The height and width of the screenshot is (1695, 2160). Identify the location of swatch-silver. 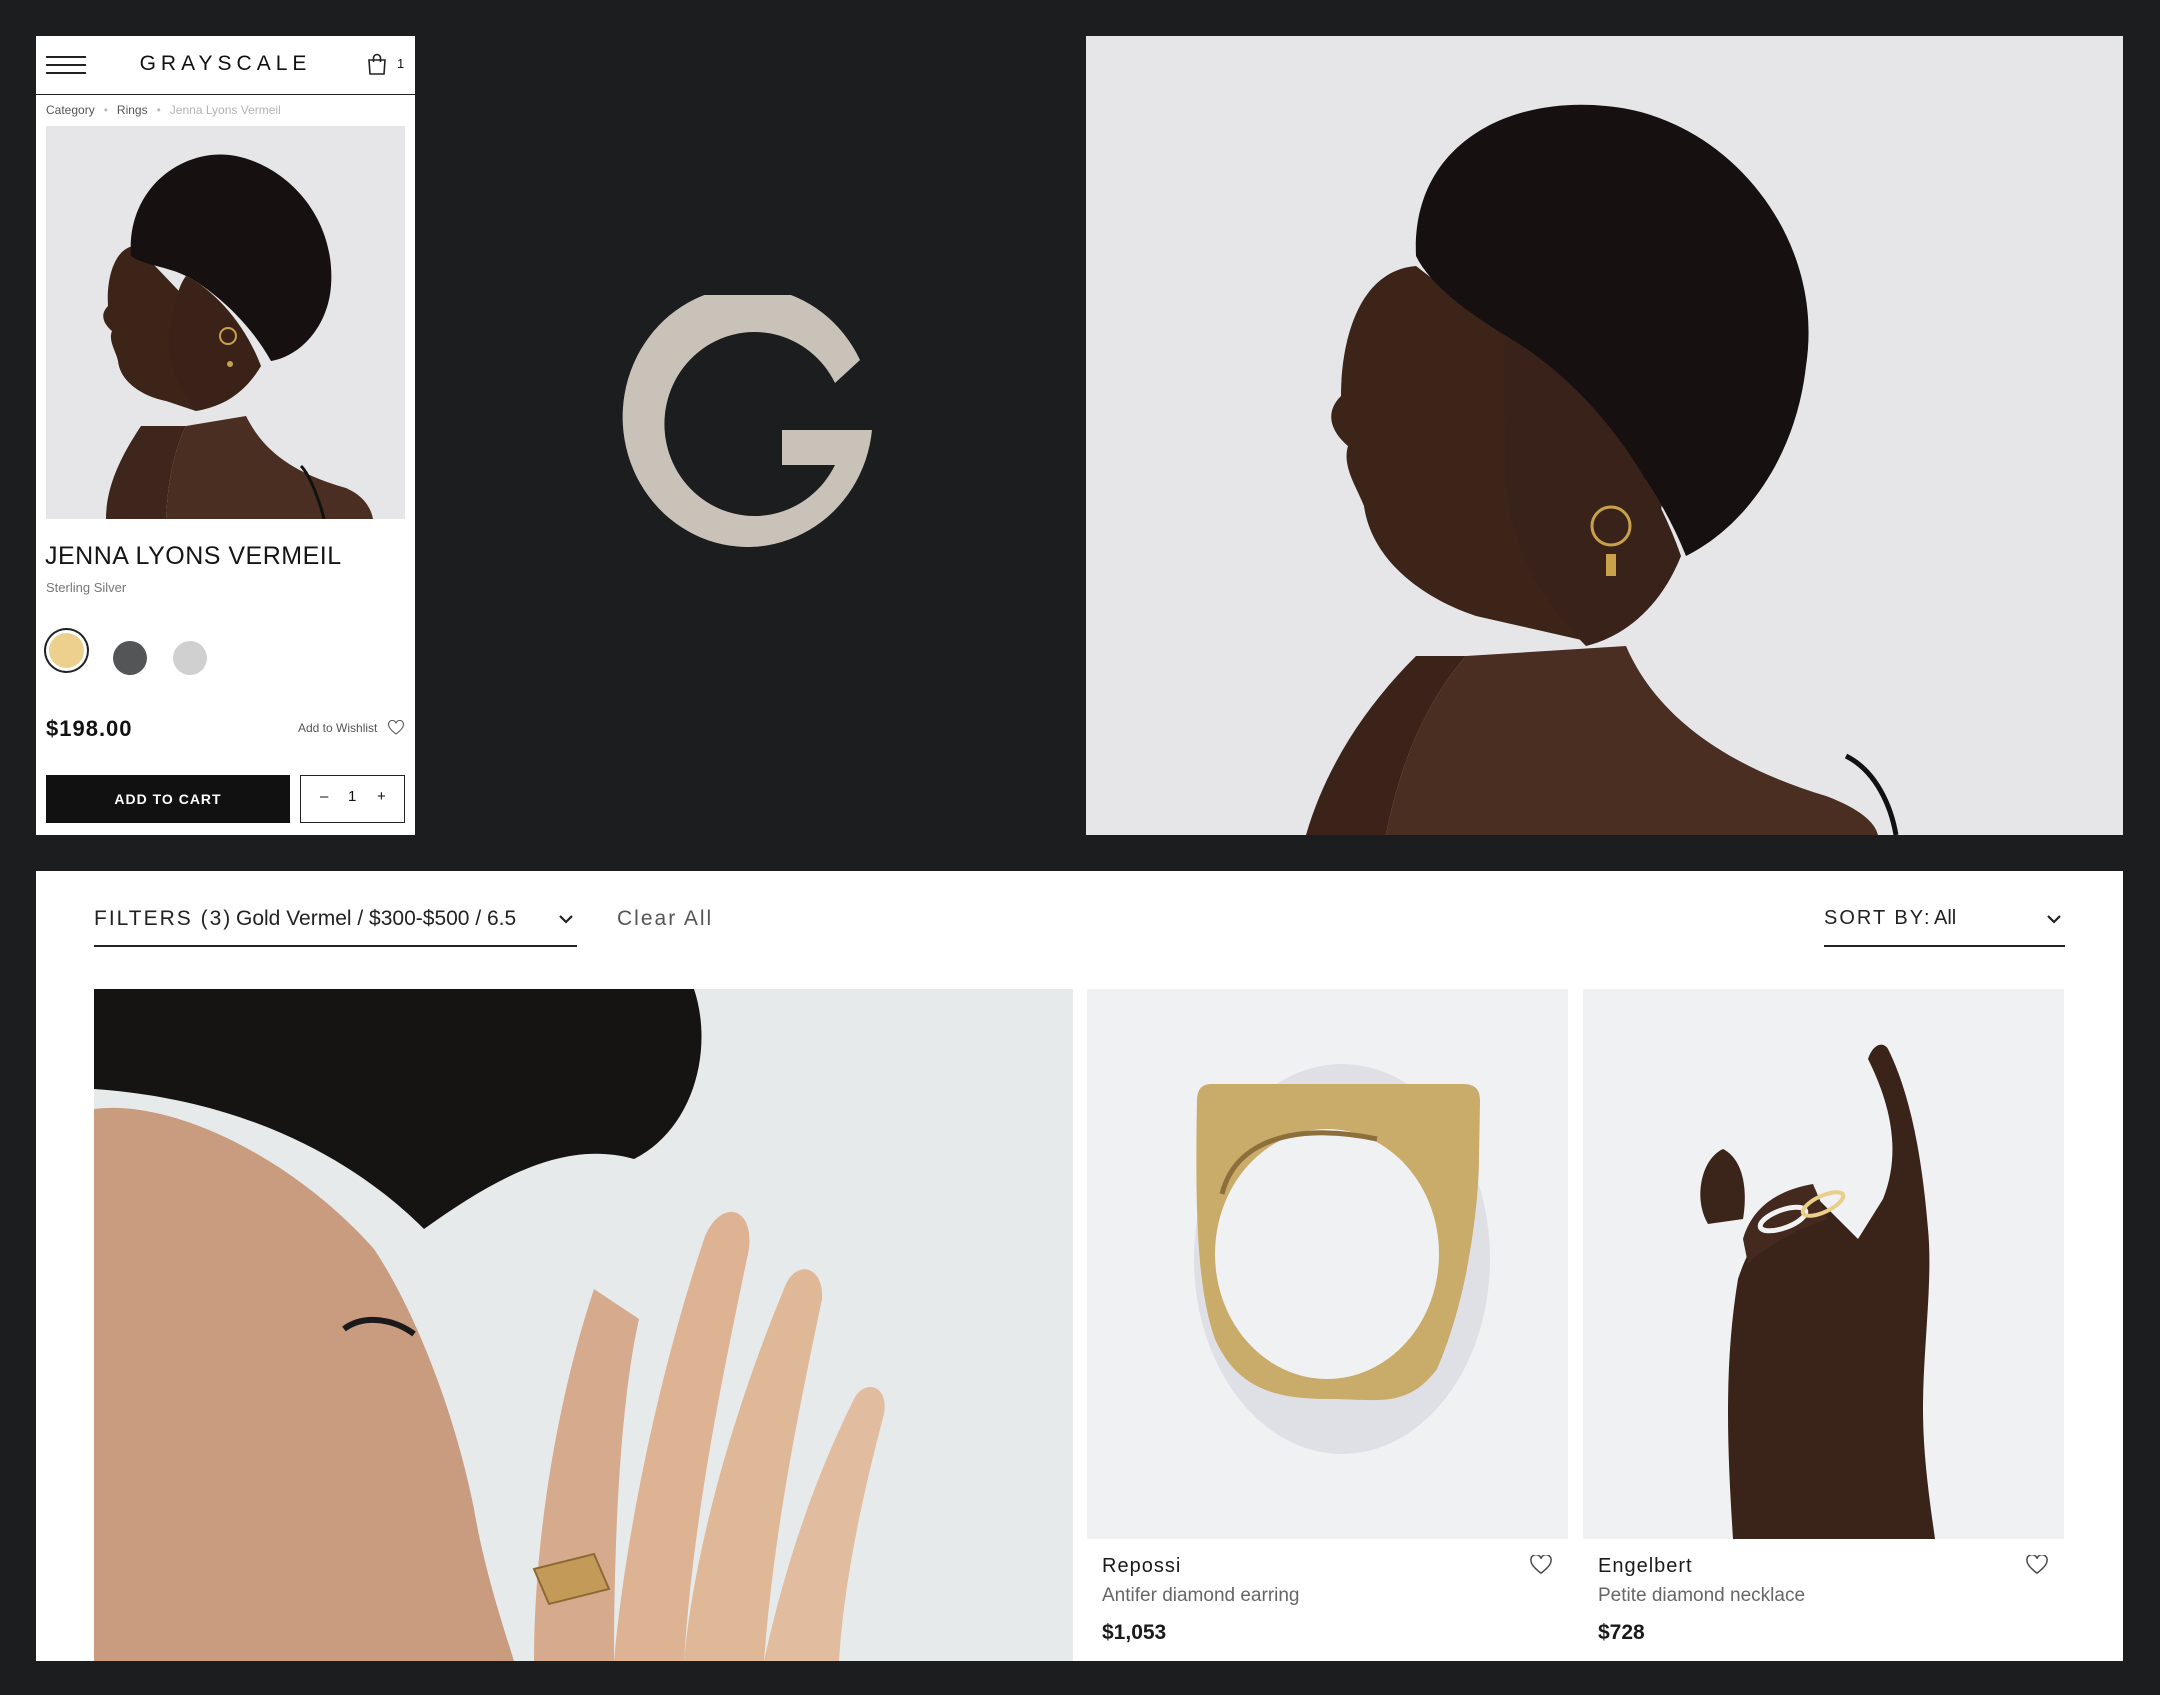
(190, 658).